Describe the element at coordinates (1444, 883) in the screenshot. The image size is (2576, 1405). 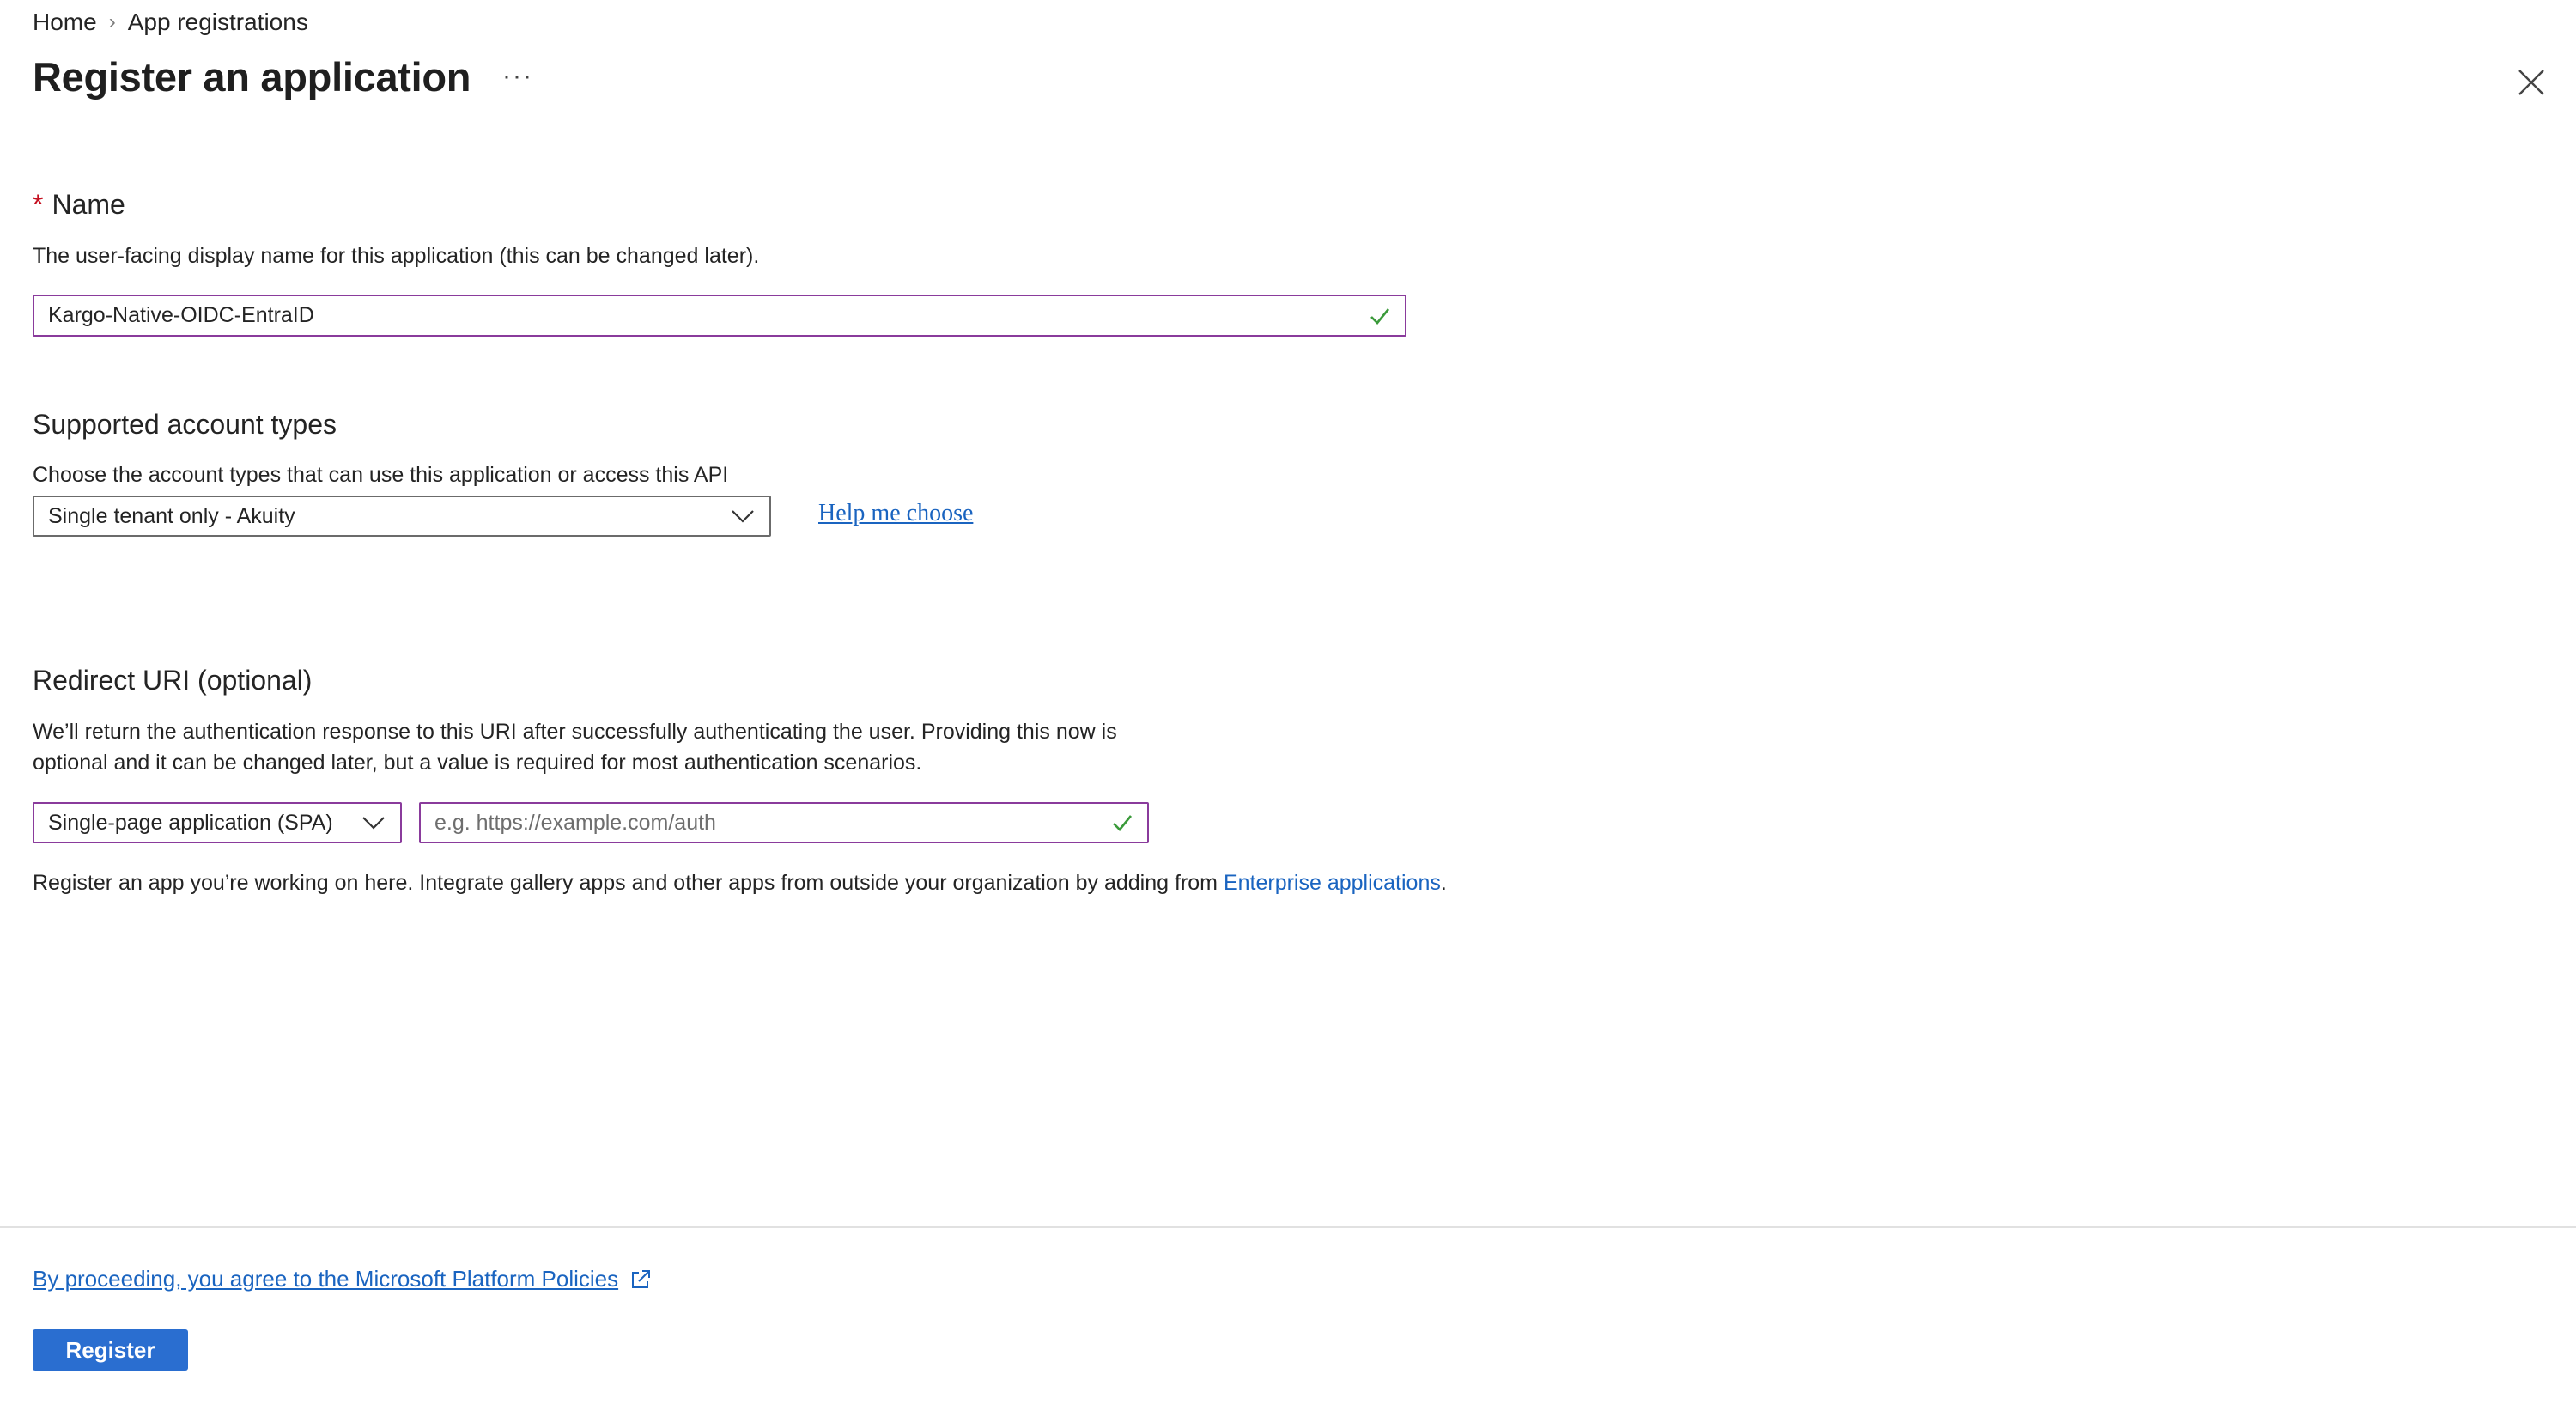
I see `register-note-suffix: .` at that location.